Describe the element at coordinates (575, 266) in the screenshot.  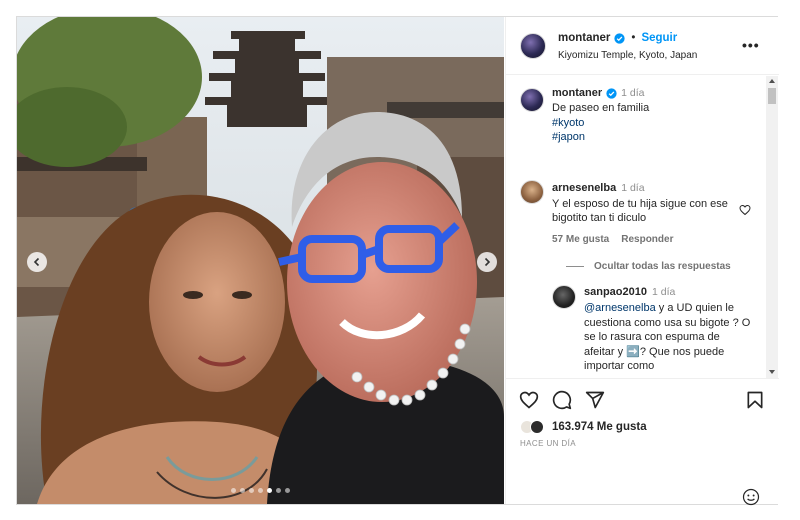
I see `divider-line` at that location.